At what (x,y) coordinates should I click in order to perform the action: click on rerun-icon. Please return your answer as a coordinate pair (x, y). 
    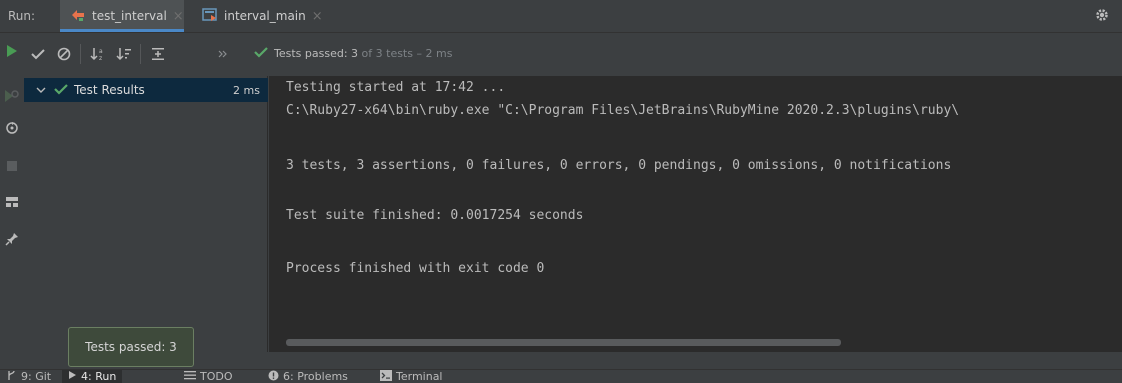
    Looking at the image, I should click on (12, 51).